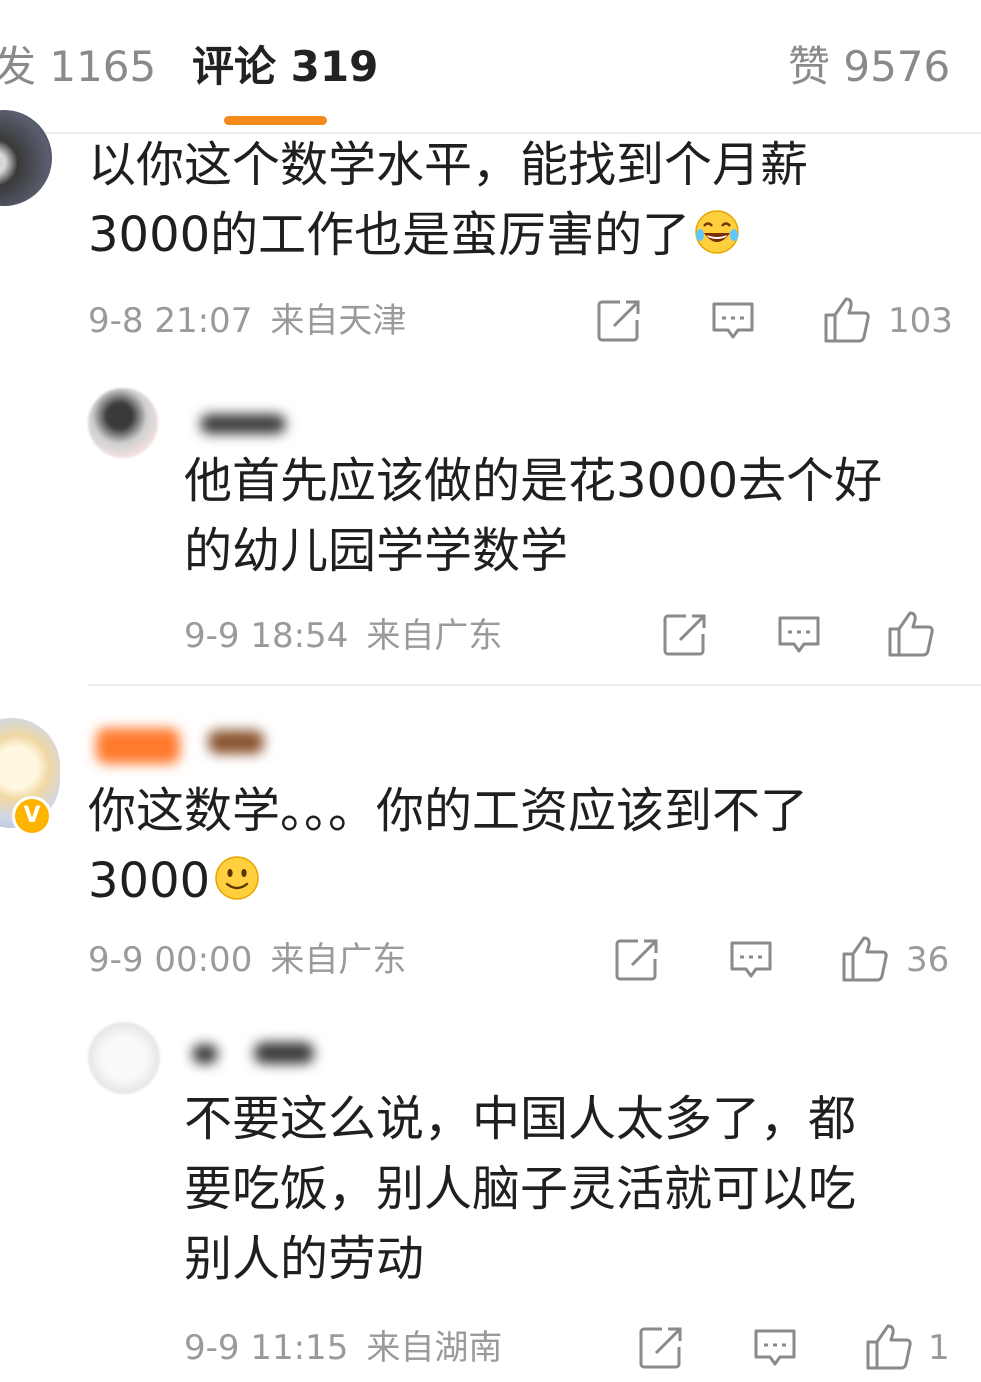  Describe the element at coordinates (236, 742) in the screenshot. I see `blurred-username-badge` at that location.